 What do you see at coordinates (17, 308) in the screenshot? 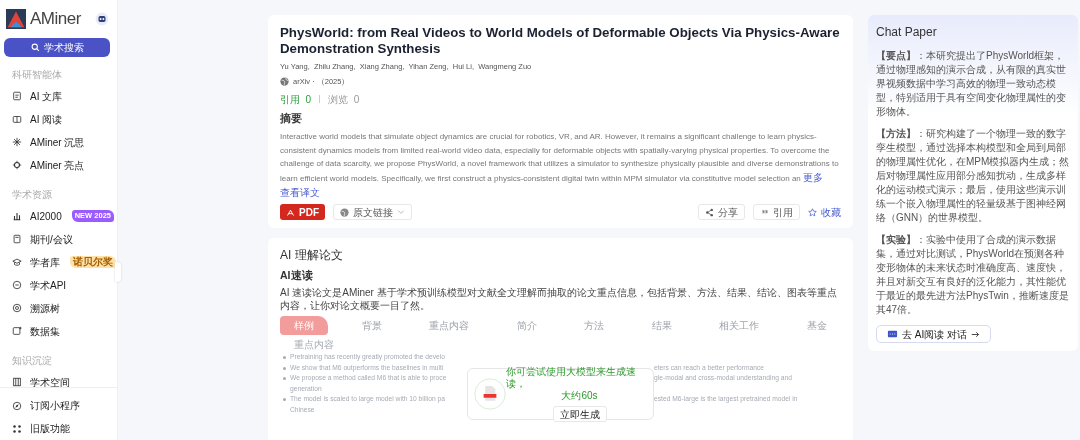
I see `at-sign-icon` at bounding box center [17, 308].